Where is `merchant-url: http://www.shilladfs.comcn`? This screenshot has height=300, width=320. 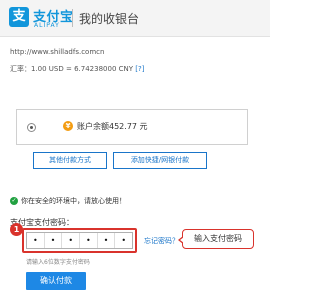 merchant-url: http://www.shilladfs.comcn is located at coordinates (57, 52).